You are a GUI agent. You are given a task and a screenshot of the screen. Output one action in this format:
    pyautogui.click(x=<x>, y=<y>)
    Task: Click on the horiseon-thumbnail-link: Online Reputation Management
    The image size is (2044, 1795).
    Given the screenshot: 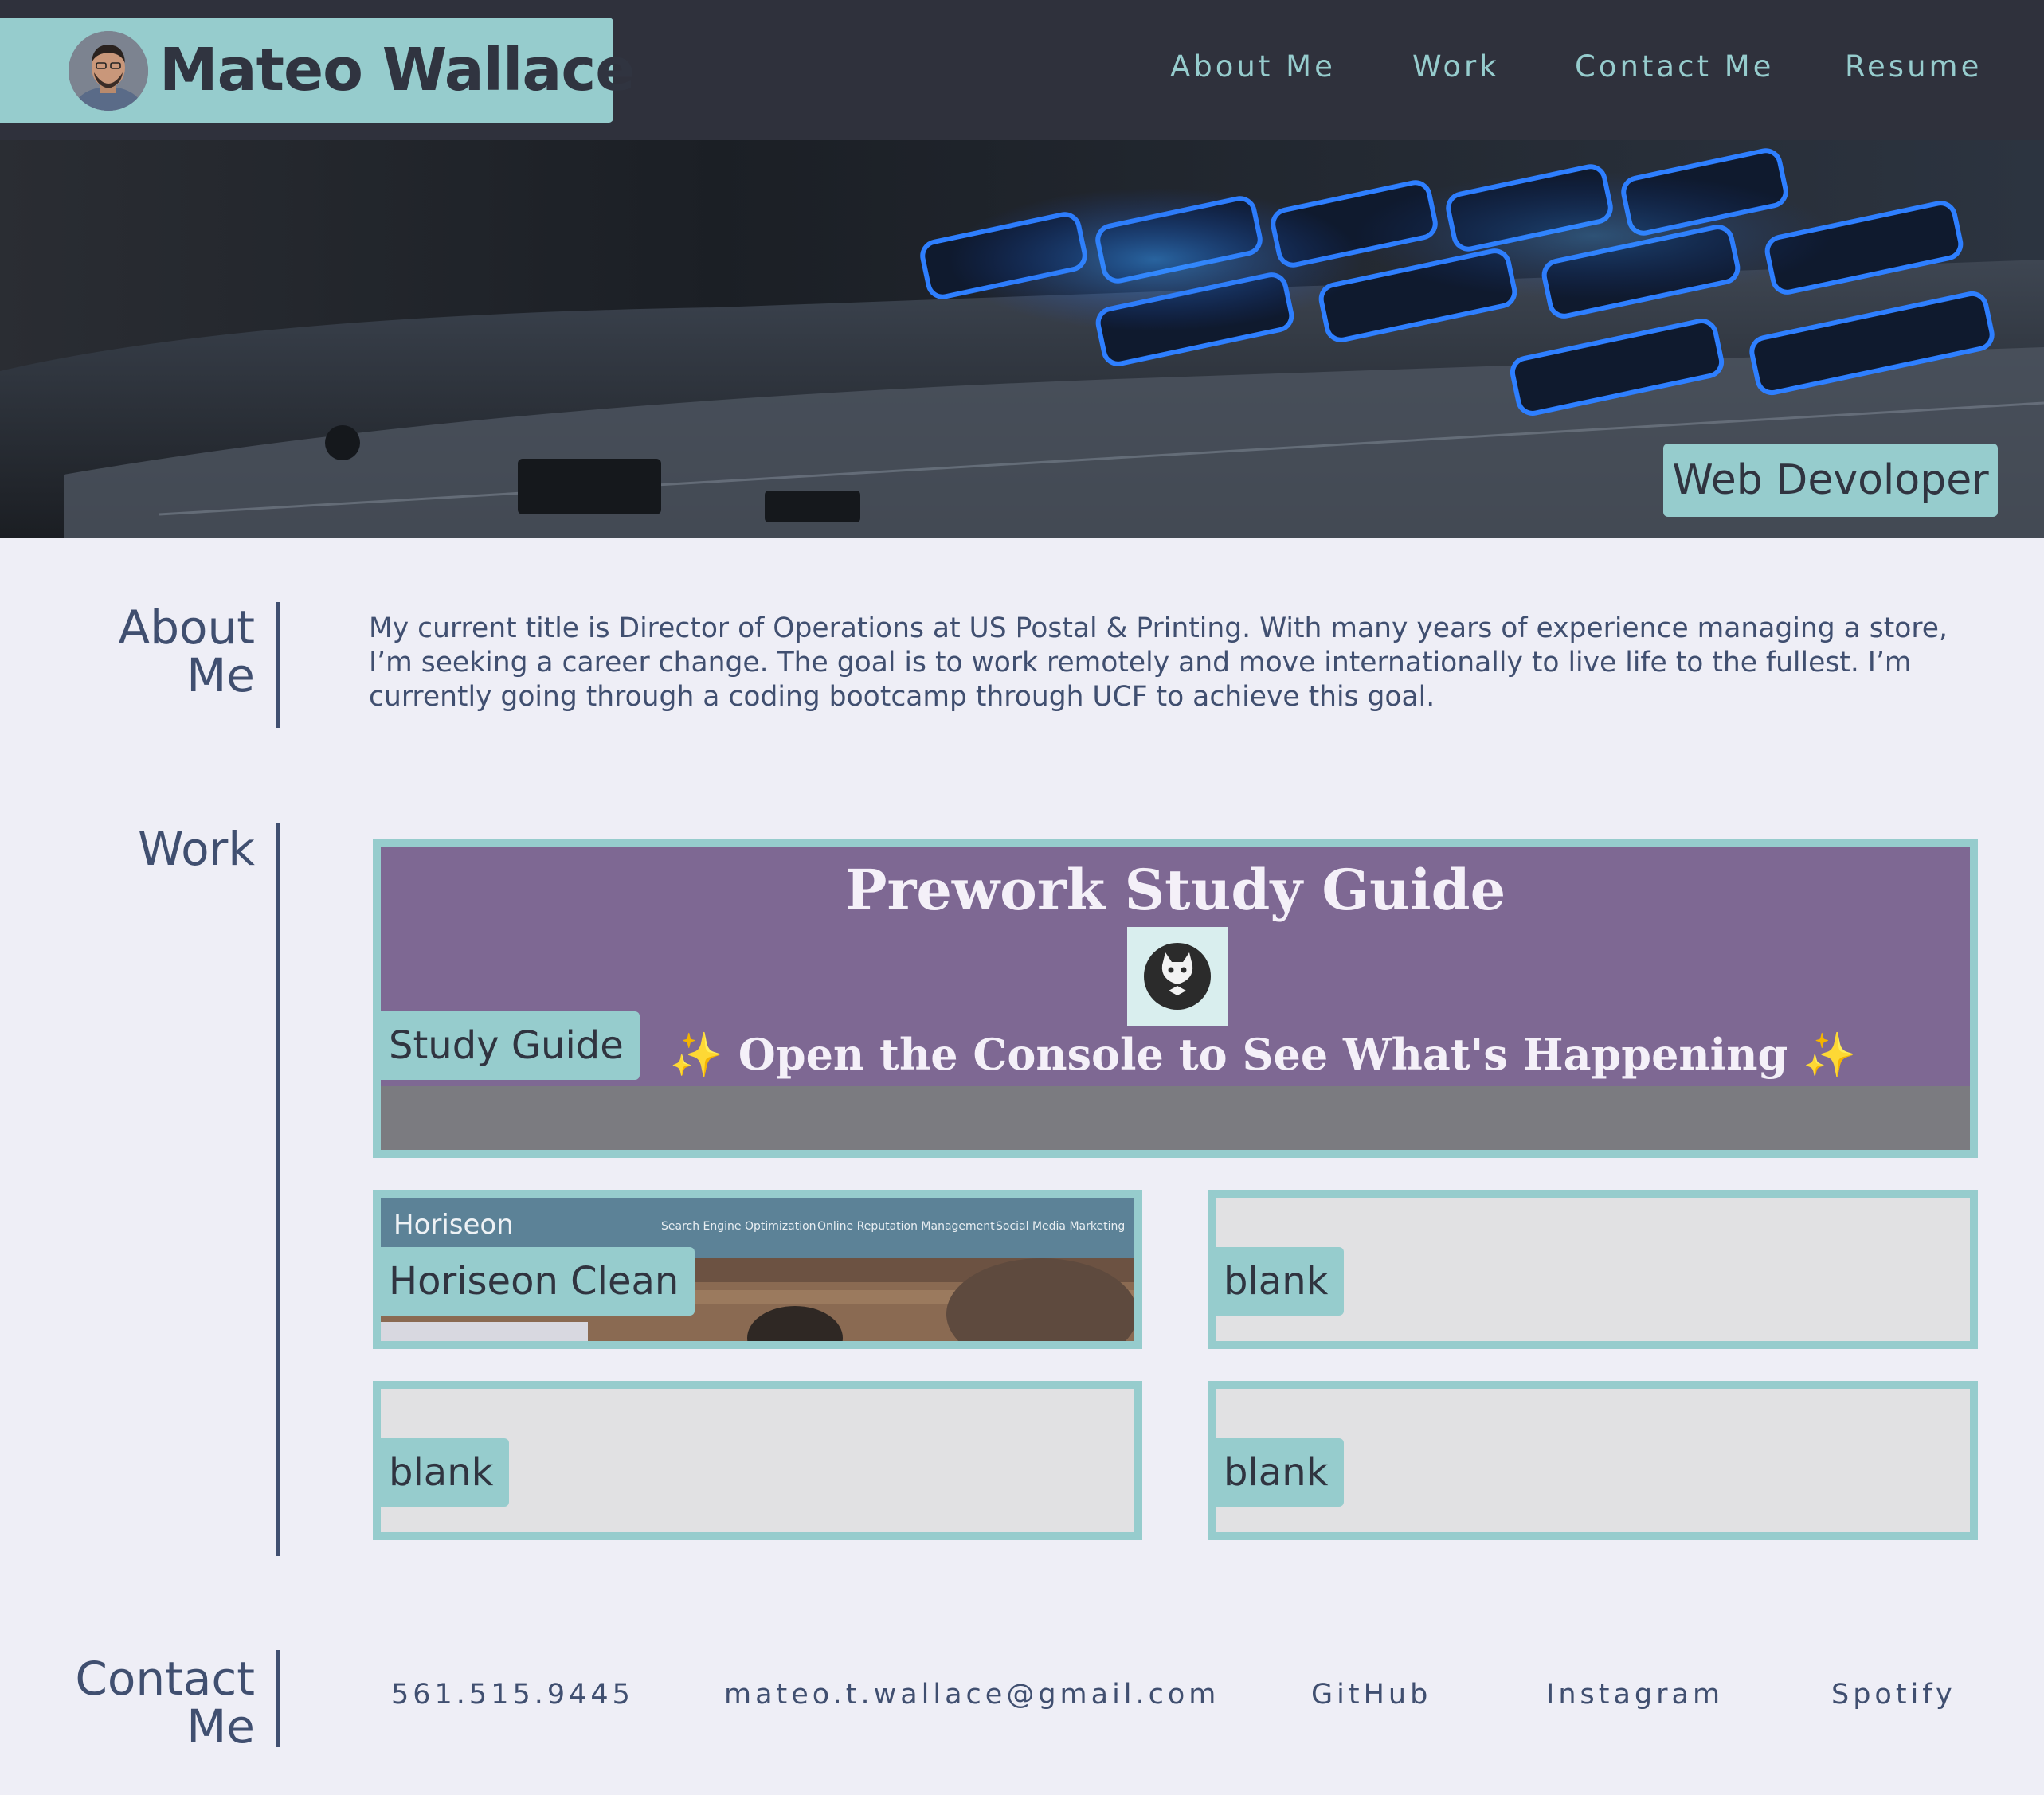 What is the action you would take?
    pyautogui.click(x=906, y=1227)
    